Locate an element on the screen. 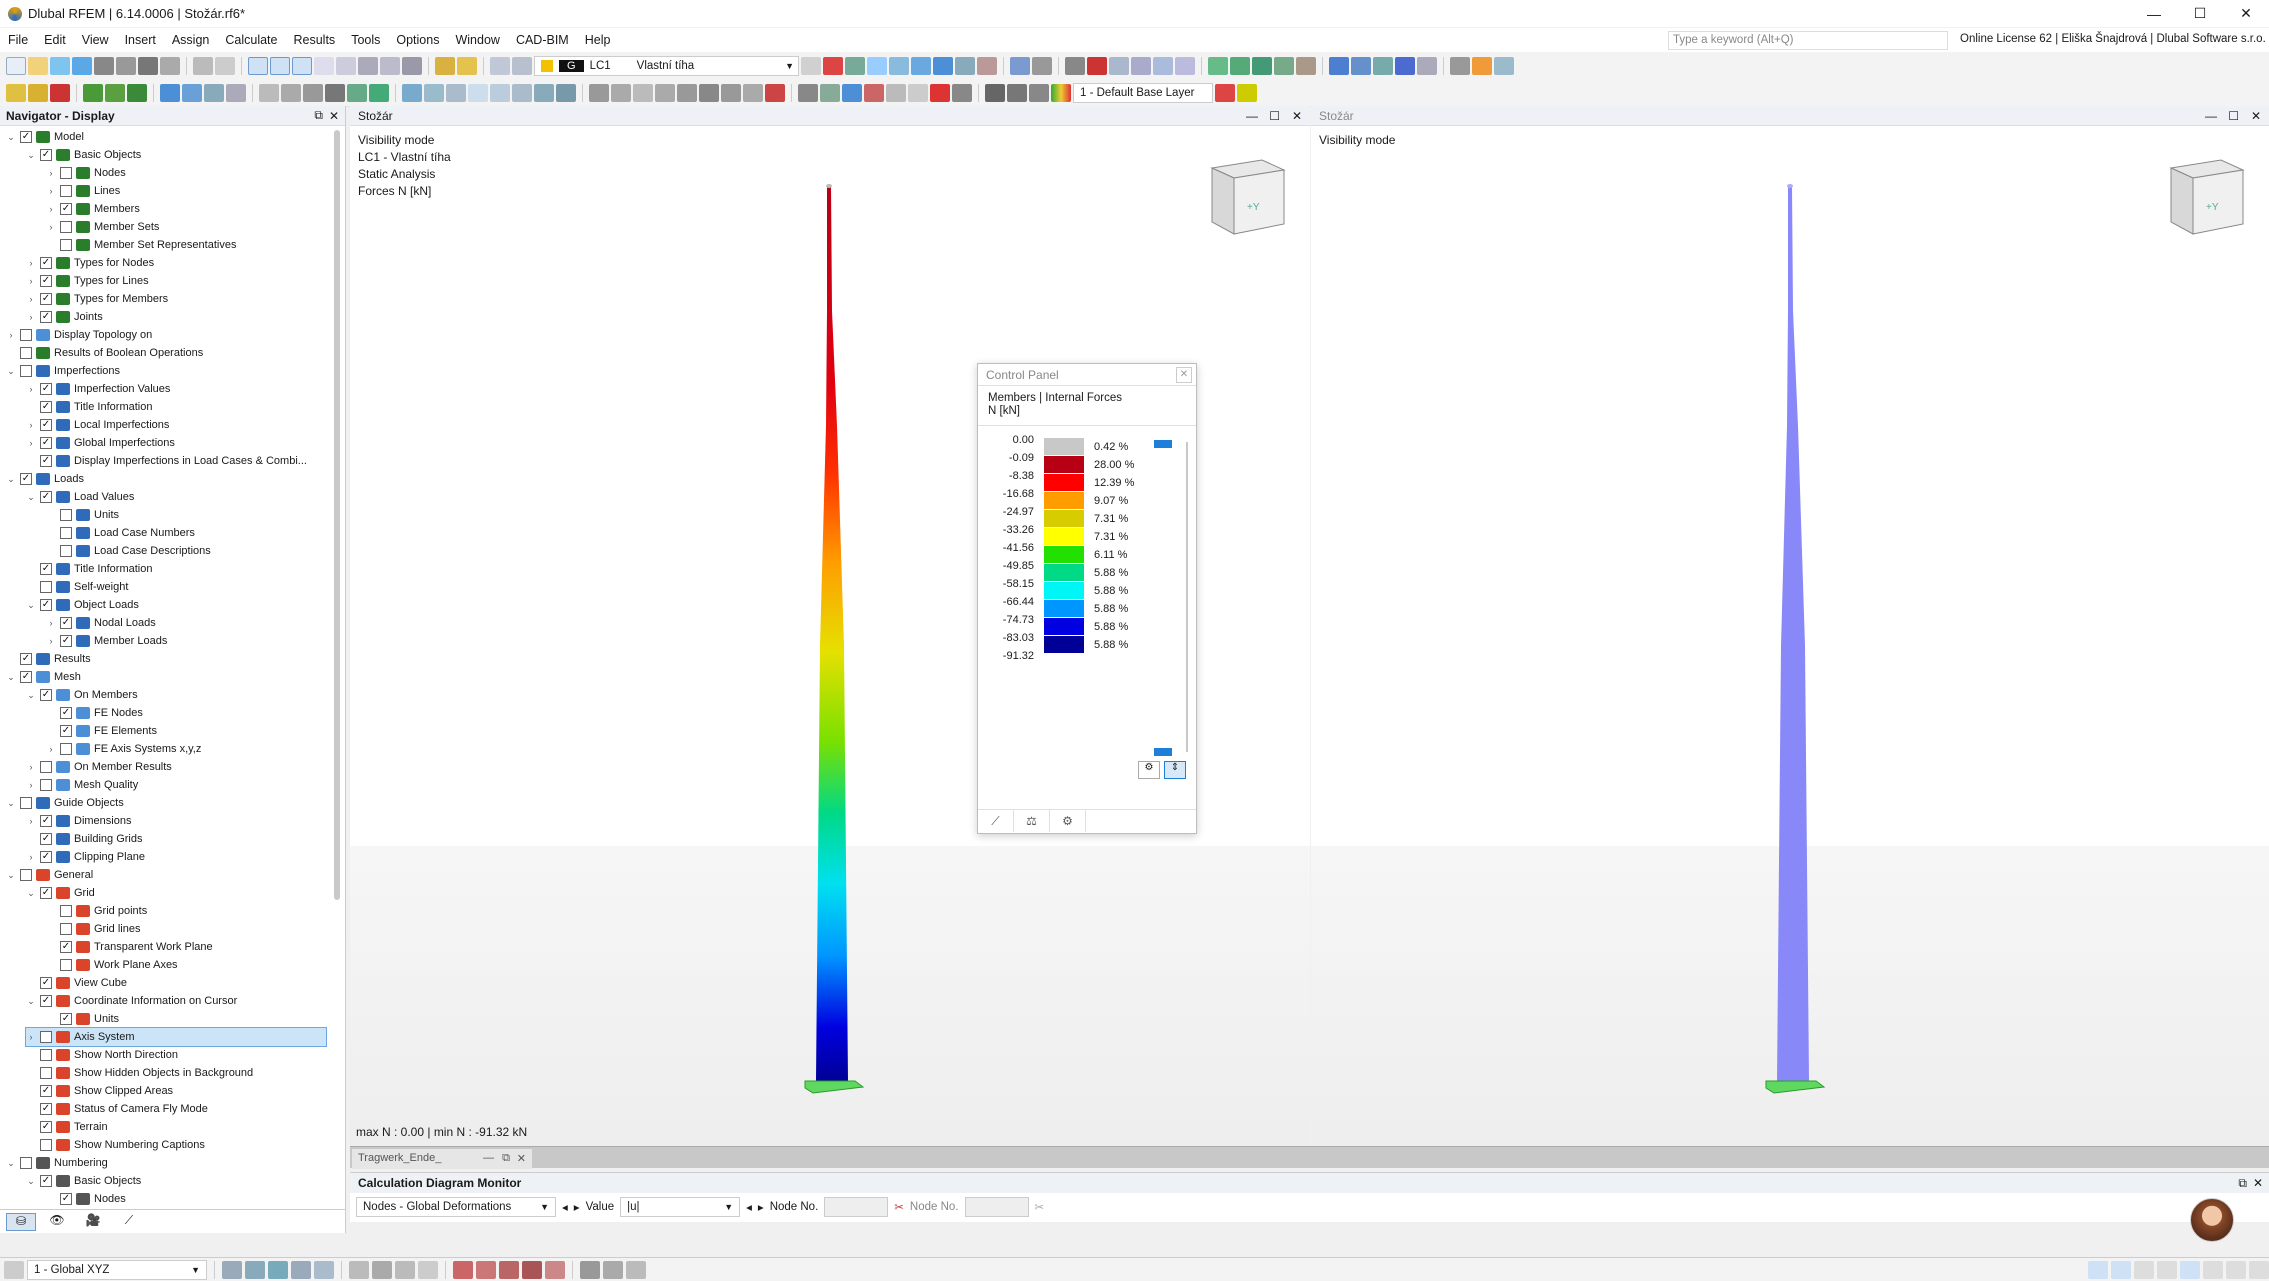 Image resolution: width=2269 pixels, height=1281 pixels. member-view2-icon is located at coordinates (500, 92).